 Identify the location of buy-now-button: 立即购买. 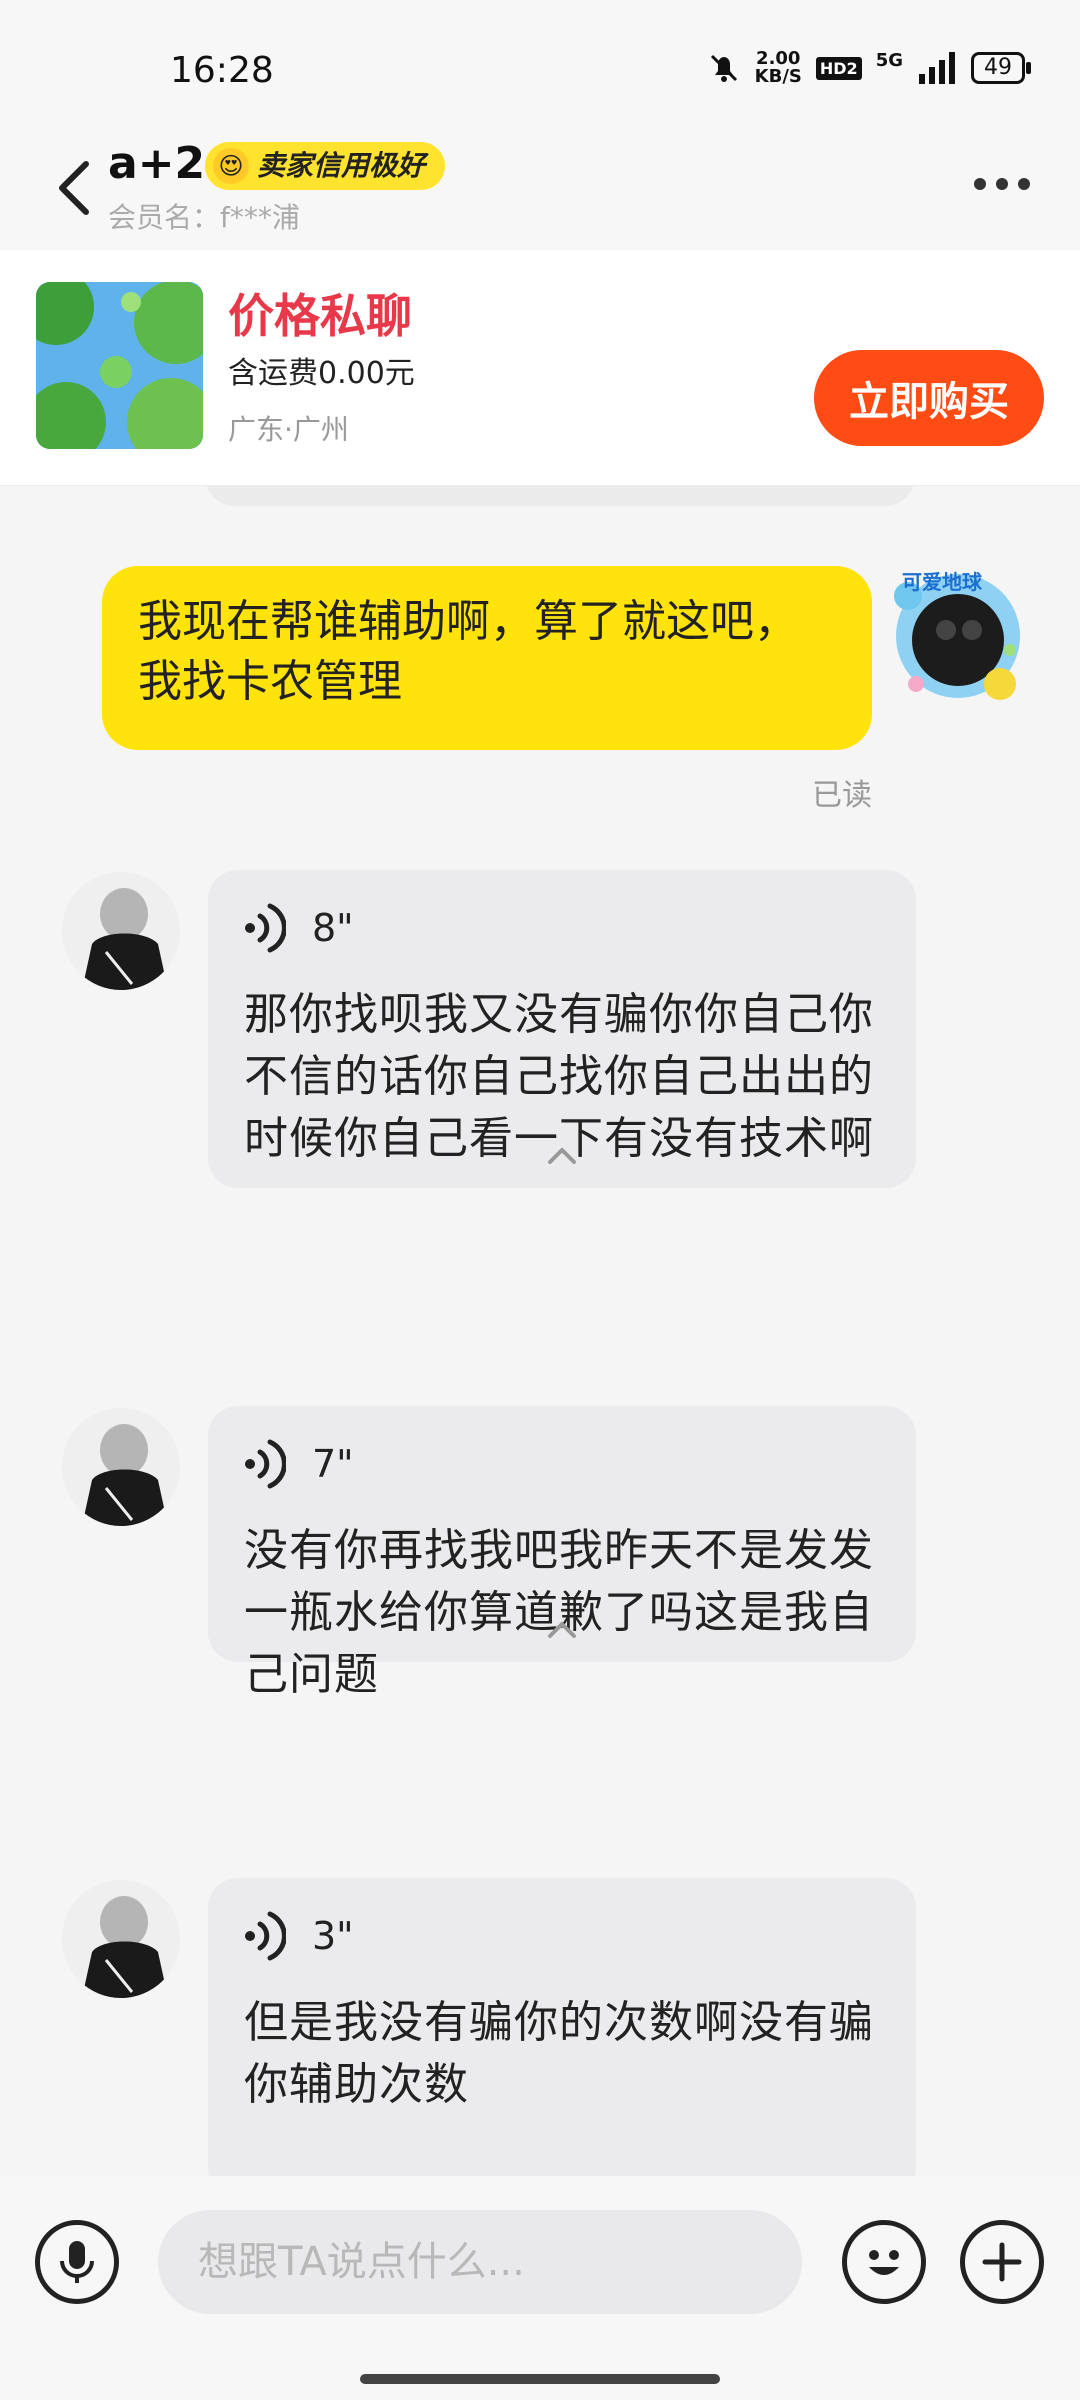
(929, 398).